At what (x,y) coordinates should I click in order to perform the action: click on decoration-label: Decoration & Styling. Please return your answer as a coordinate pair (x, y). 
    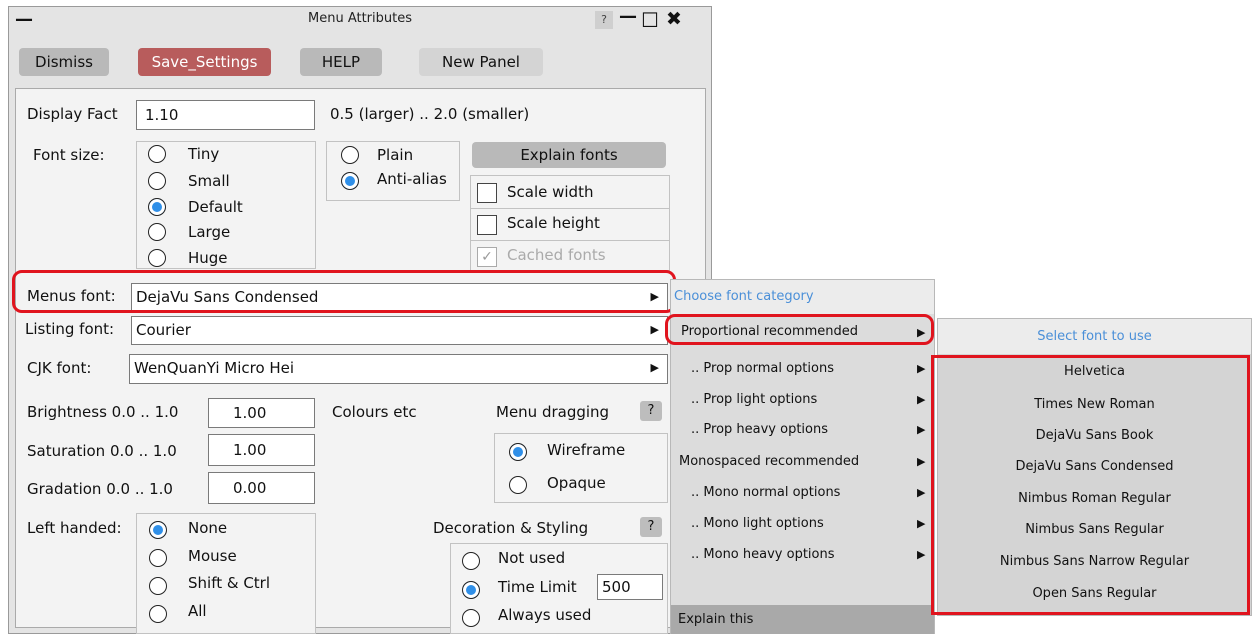
    Looking at the image, I should click on (511, 528).